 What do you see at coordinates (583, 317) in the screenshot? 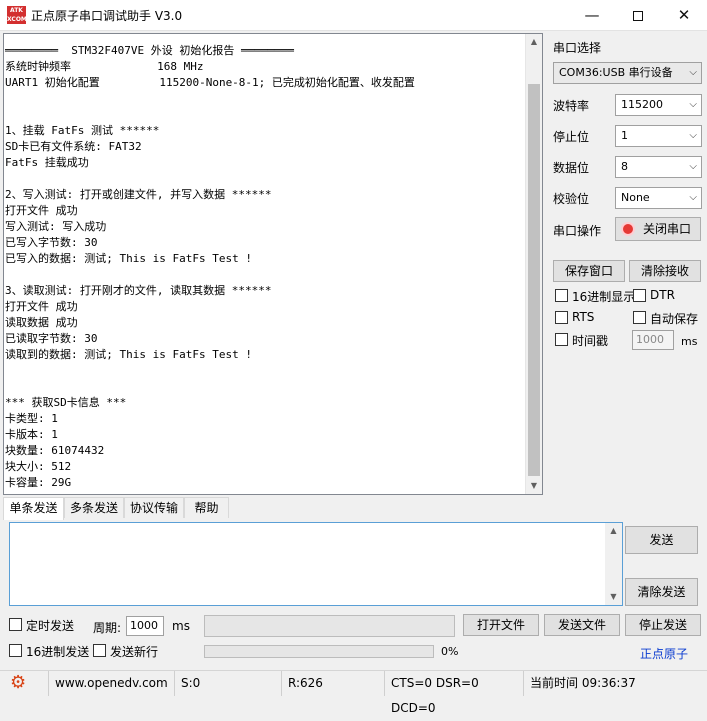
I see `rts-label: RTS` at bounding box center [583, 317].